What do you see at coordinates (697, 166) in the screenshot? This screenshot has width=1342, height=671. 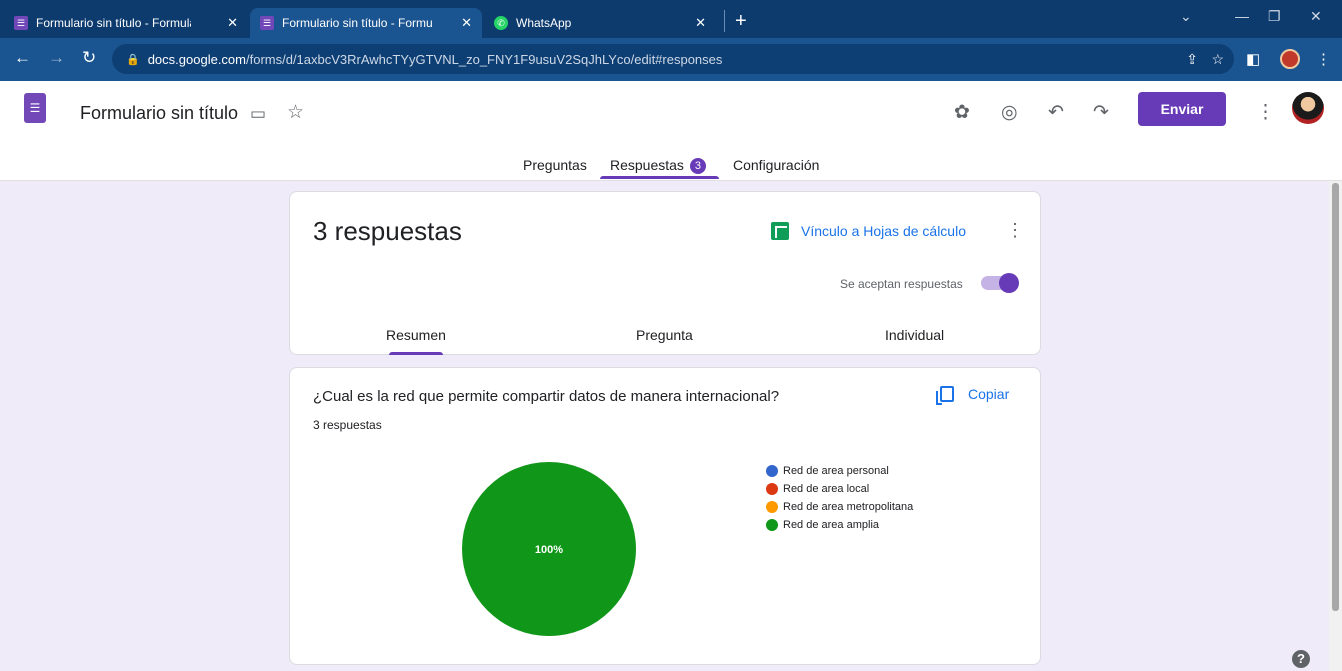 I see `responses-count-badge: 3` at bounding box center [697, 166].